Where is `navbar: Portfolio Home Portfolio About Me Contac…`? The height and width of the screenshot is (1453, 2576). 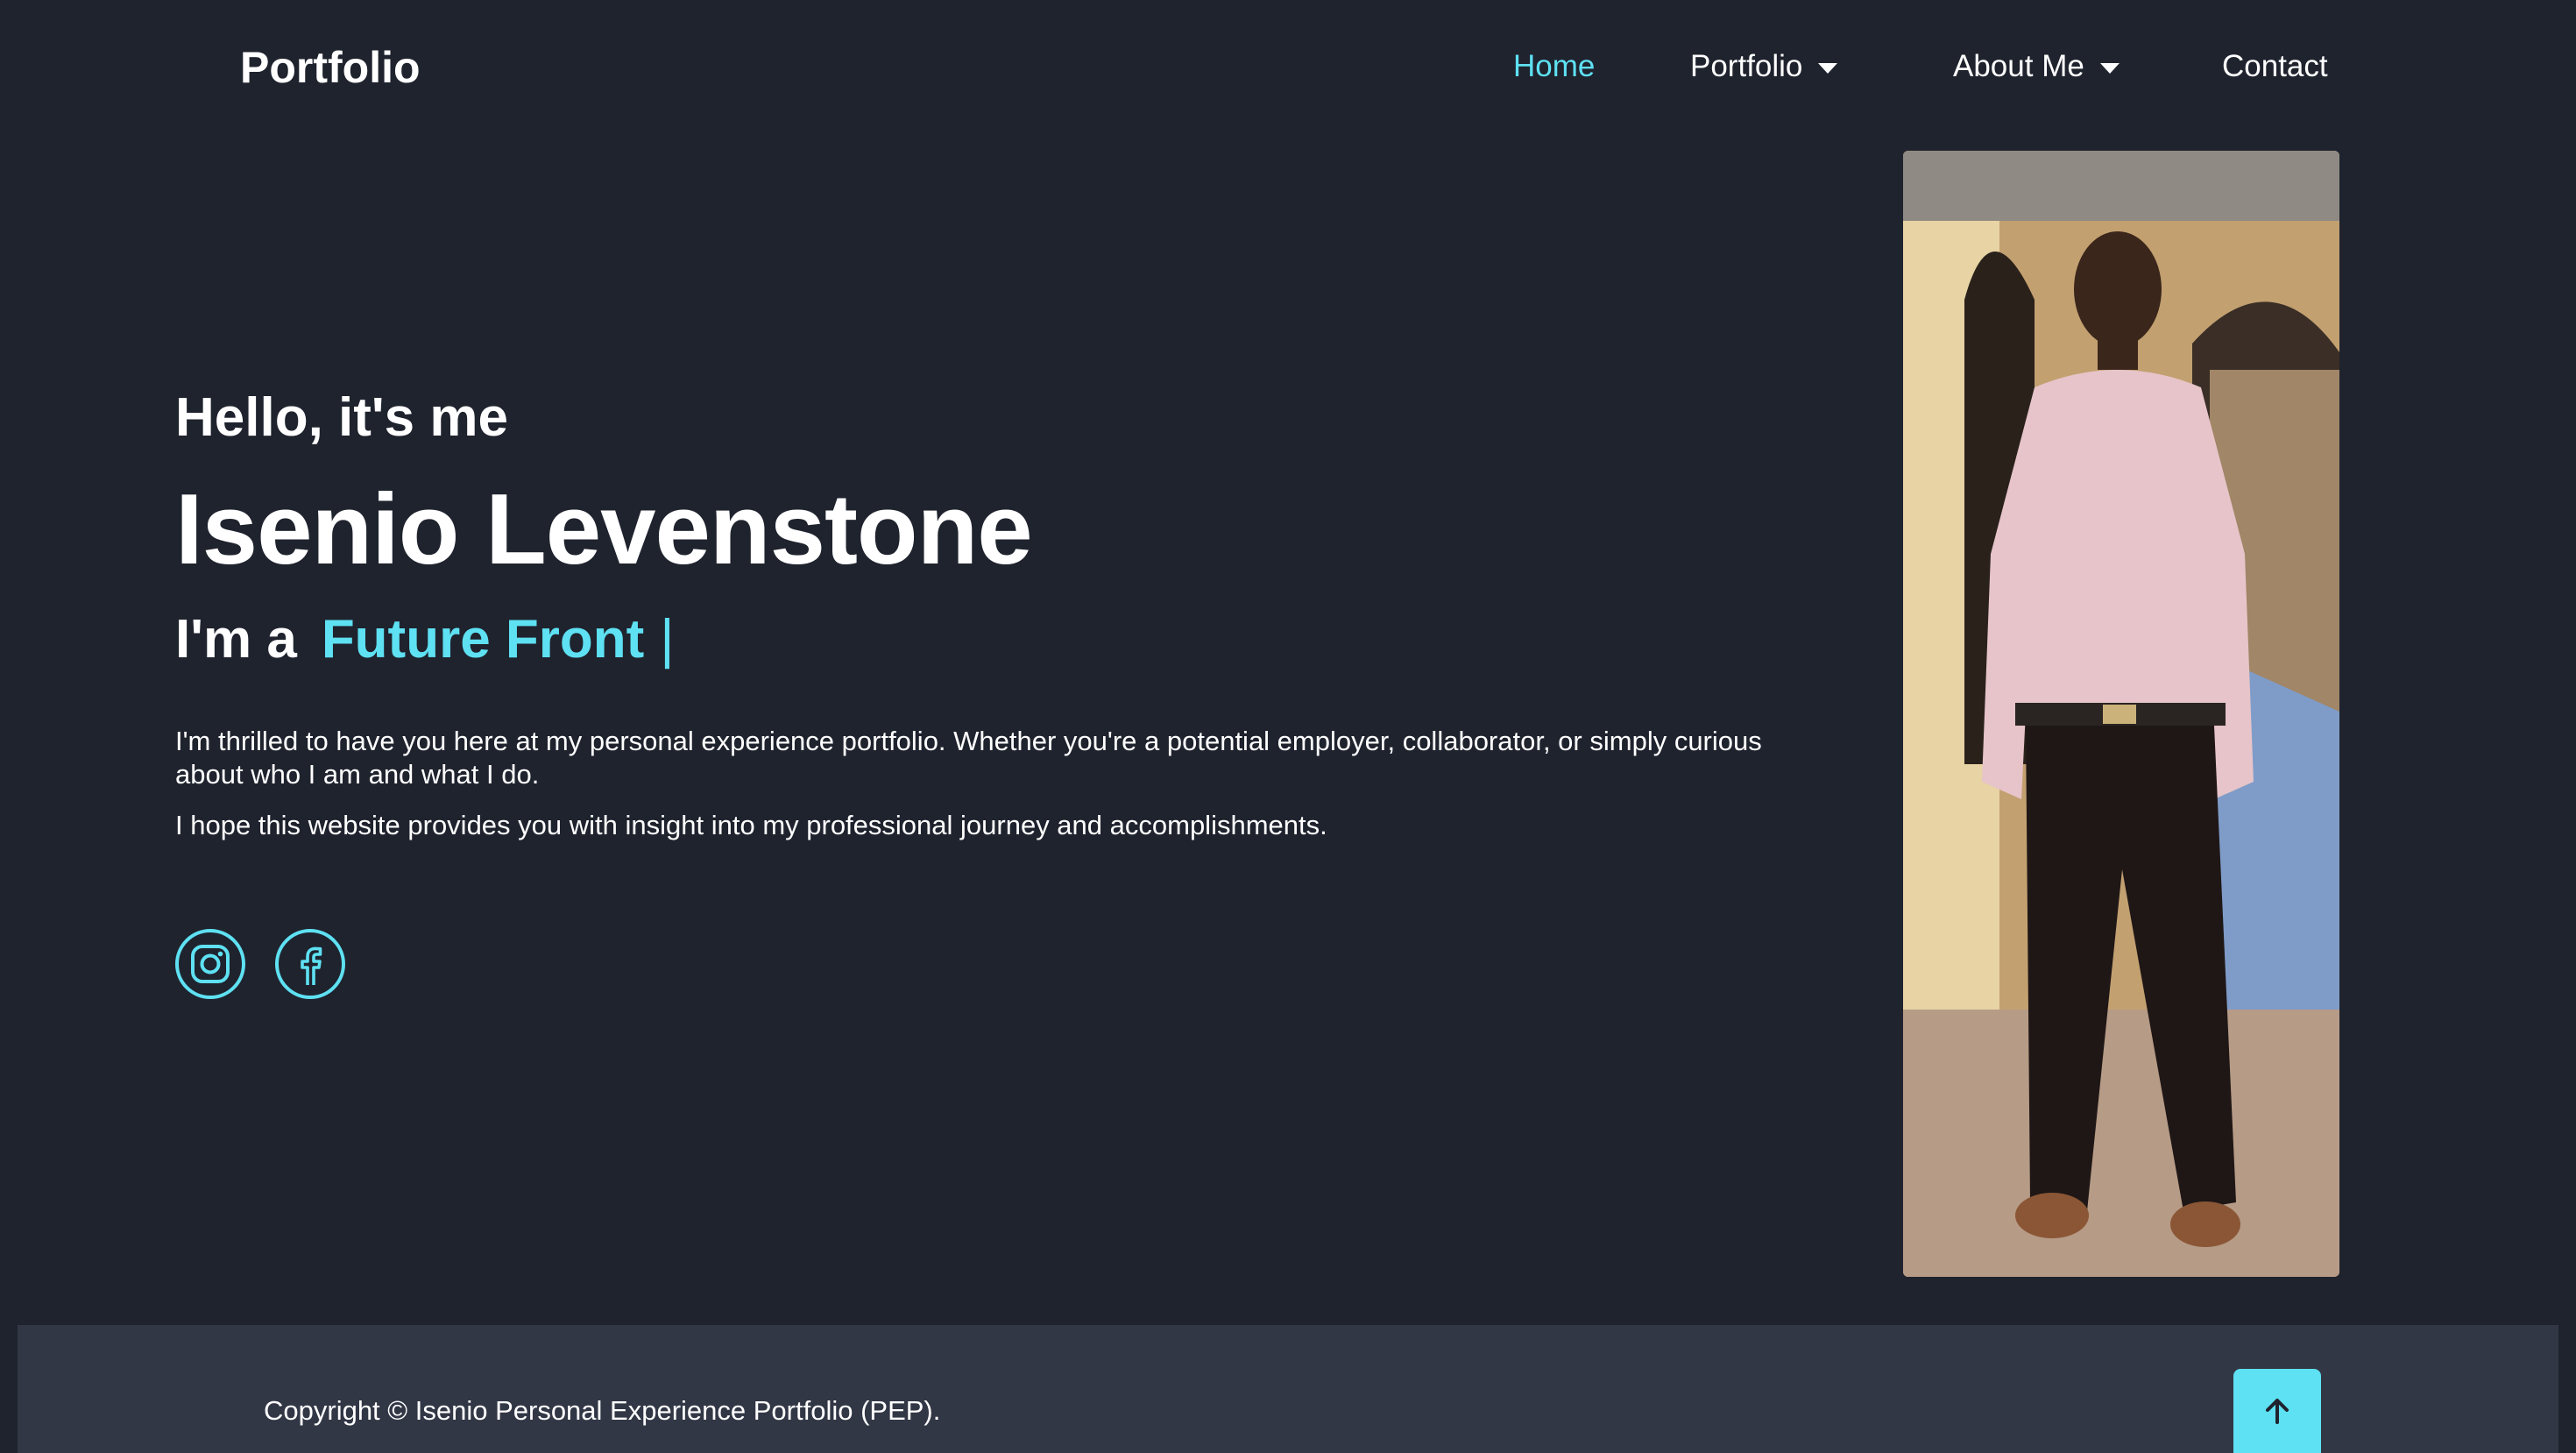 navbar: Portfolio Home Portfolio About Me Contac… is located at coordinates (1288, 70).